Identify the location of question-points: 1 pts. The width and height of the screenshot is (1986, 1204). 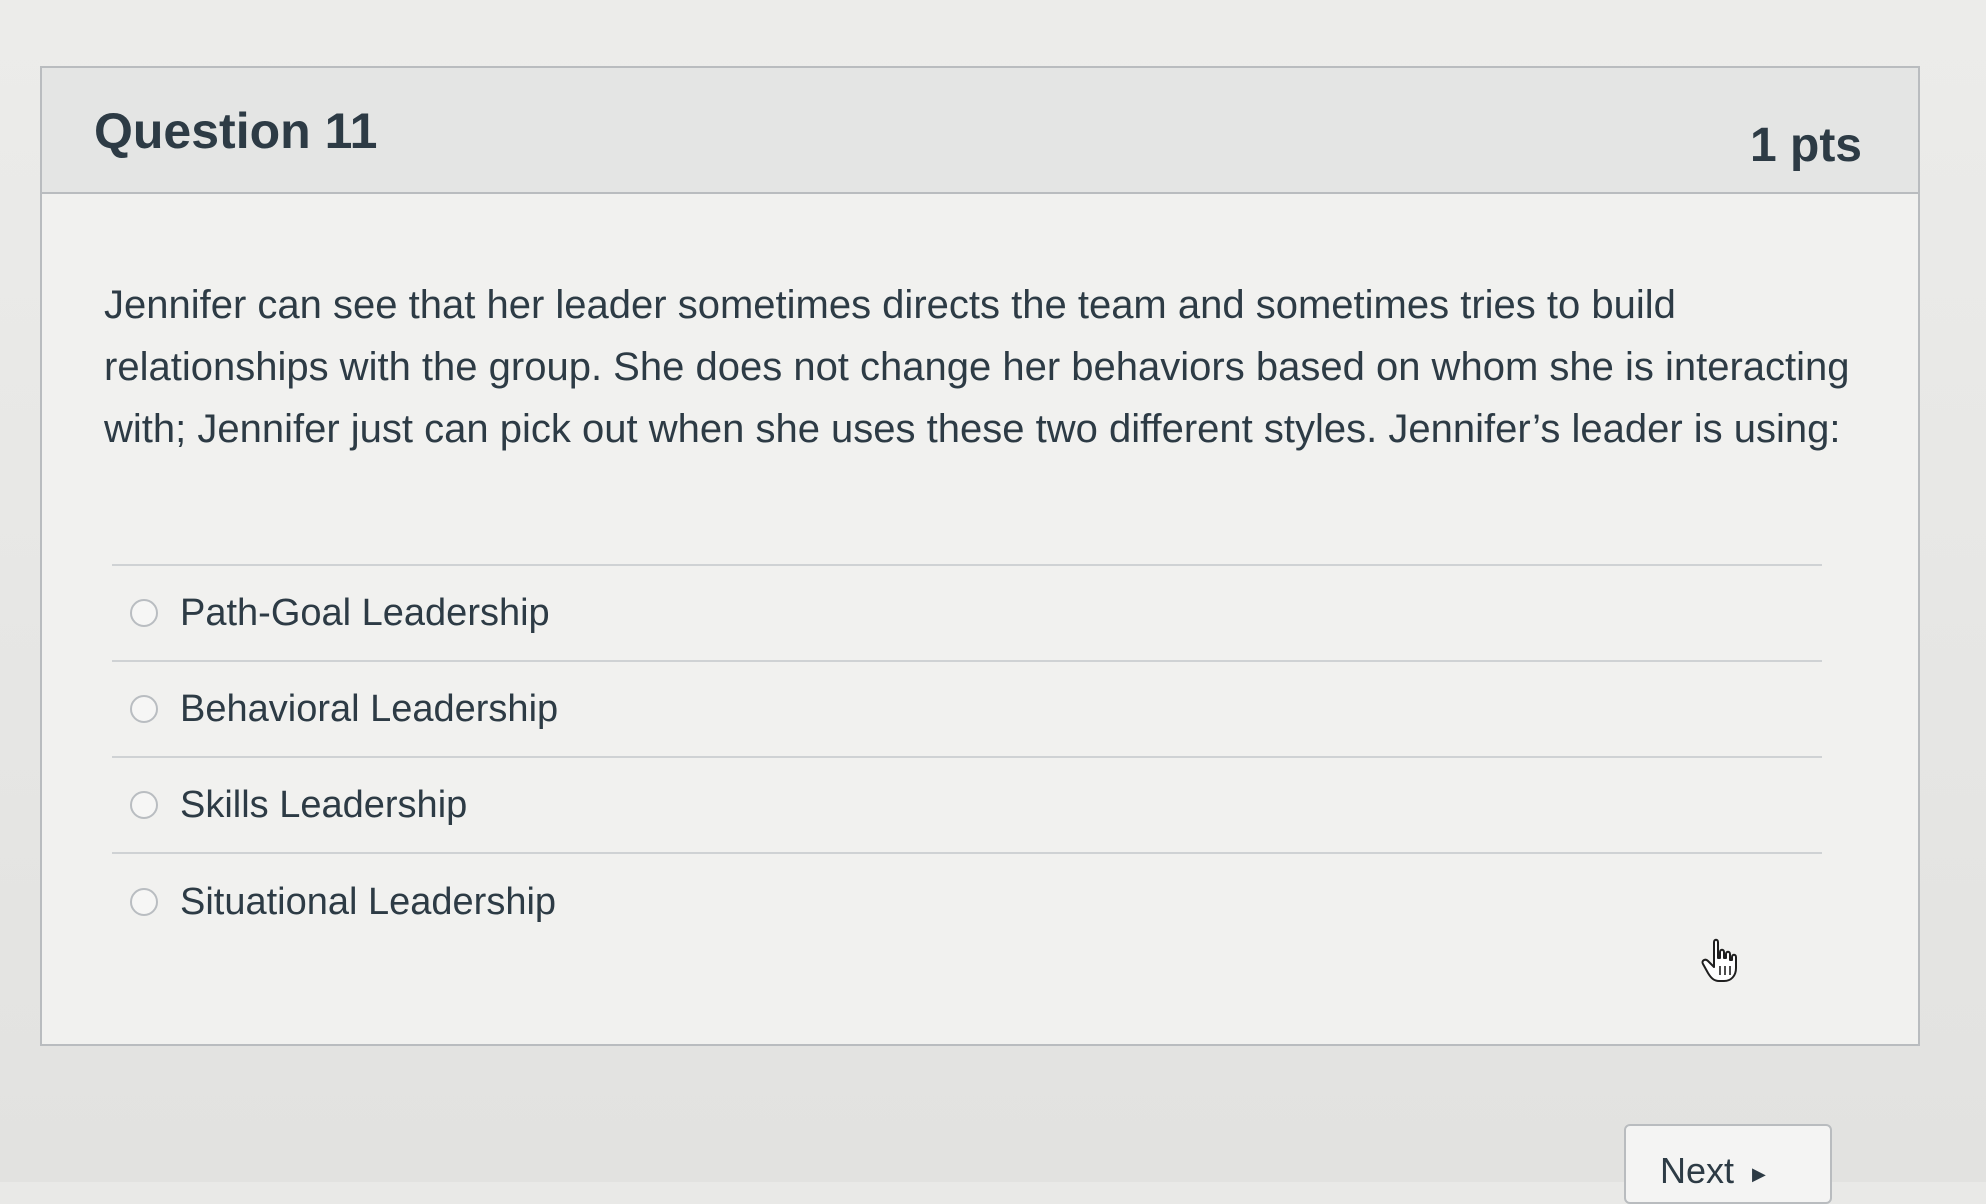
(1805, 145).